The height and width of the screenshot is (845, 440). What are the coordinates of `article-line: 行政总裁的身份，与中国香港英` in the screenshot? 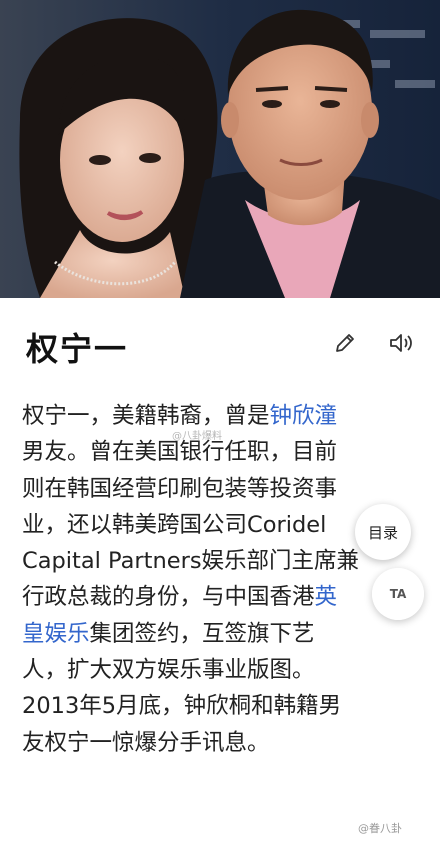 It's located at (222, 597).